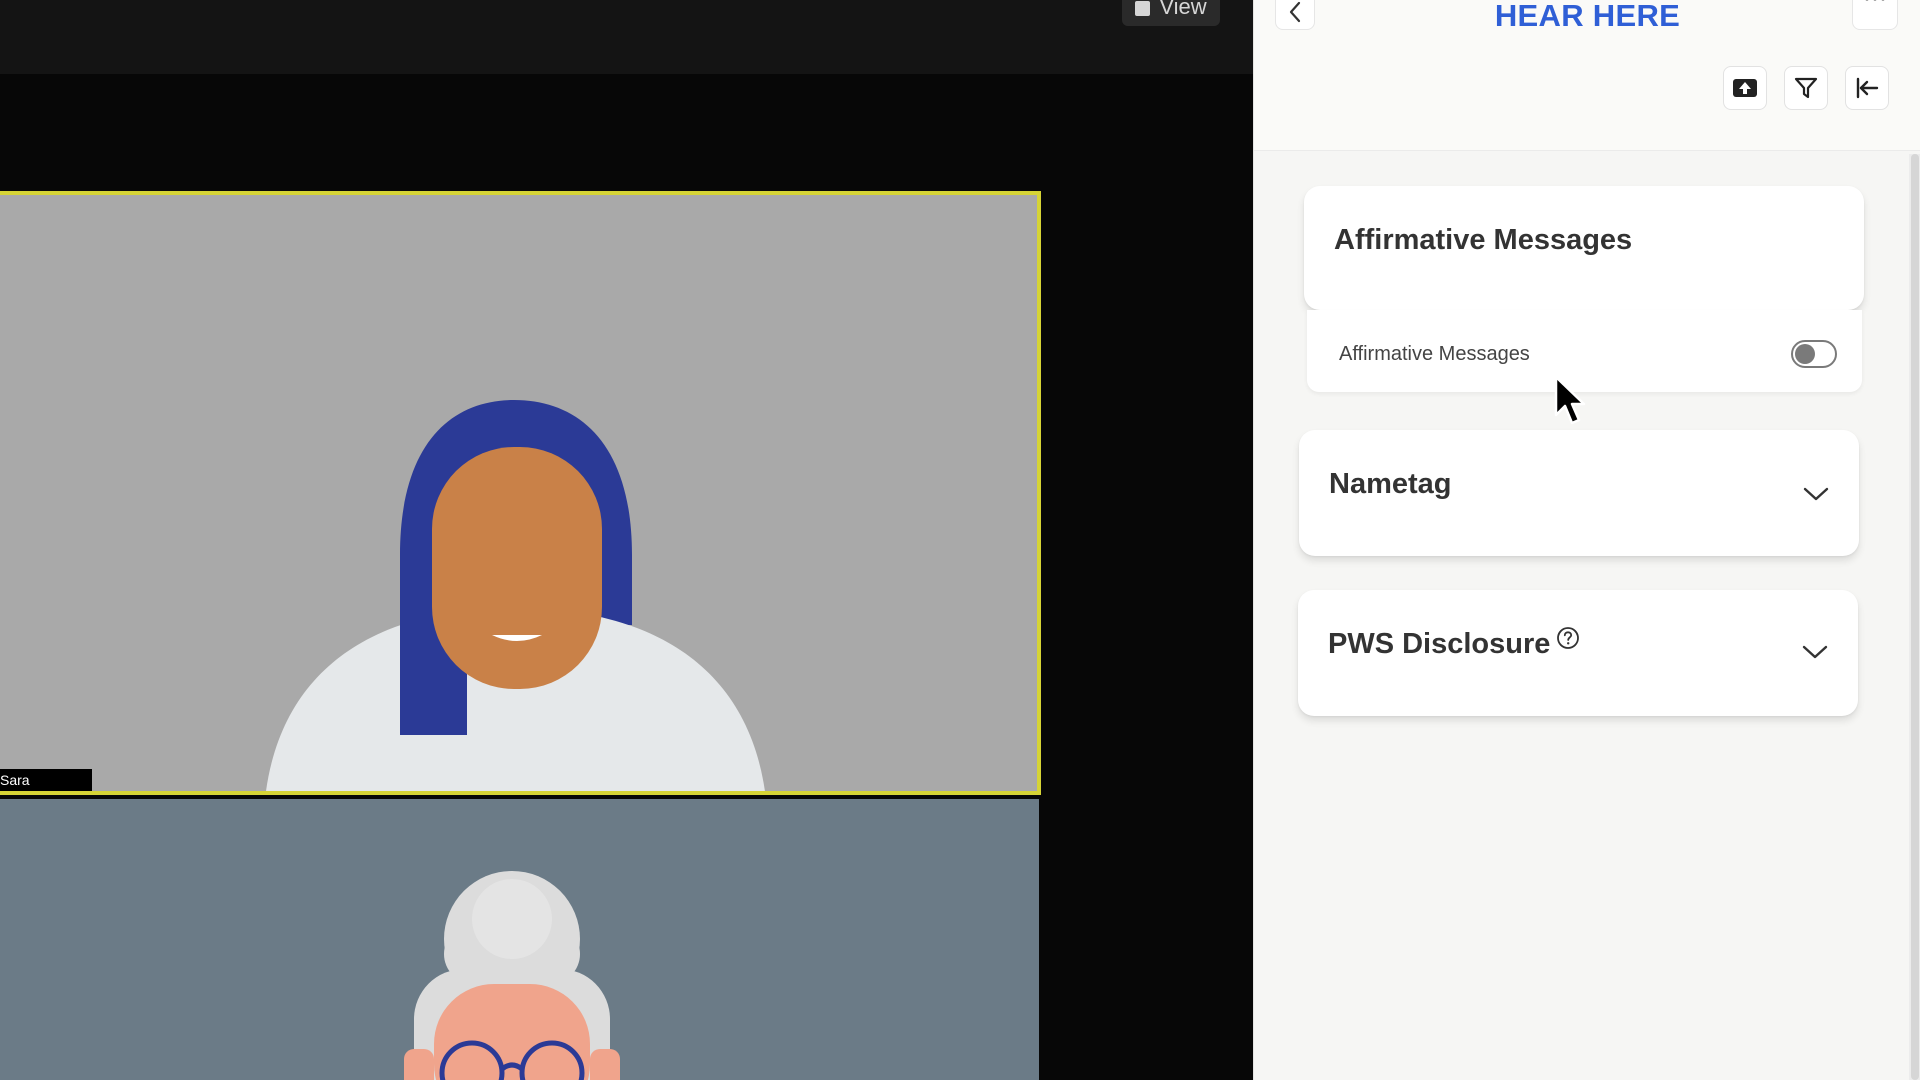  I want to click on scrollbar-thumb, so click(1915, 617).